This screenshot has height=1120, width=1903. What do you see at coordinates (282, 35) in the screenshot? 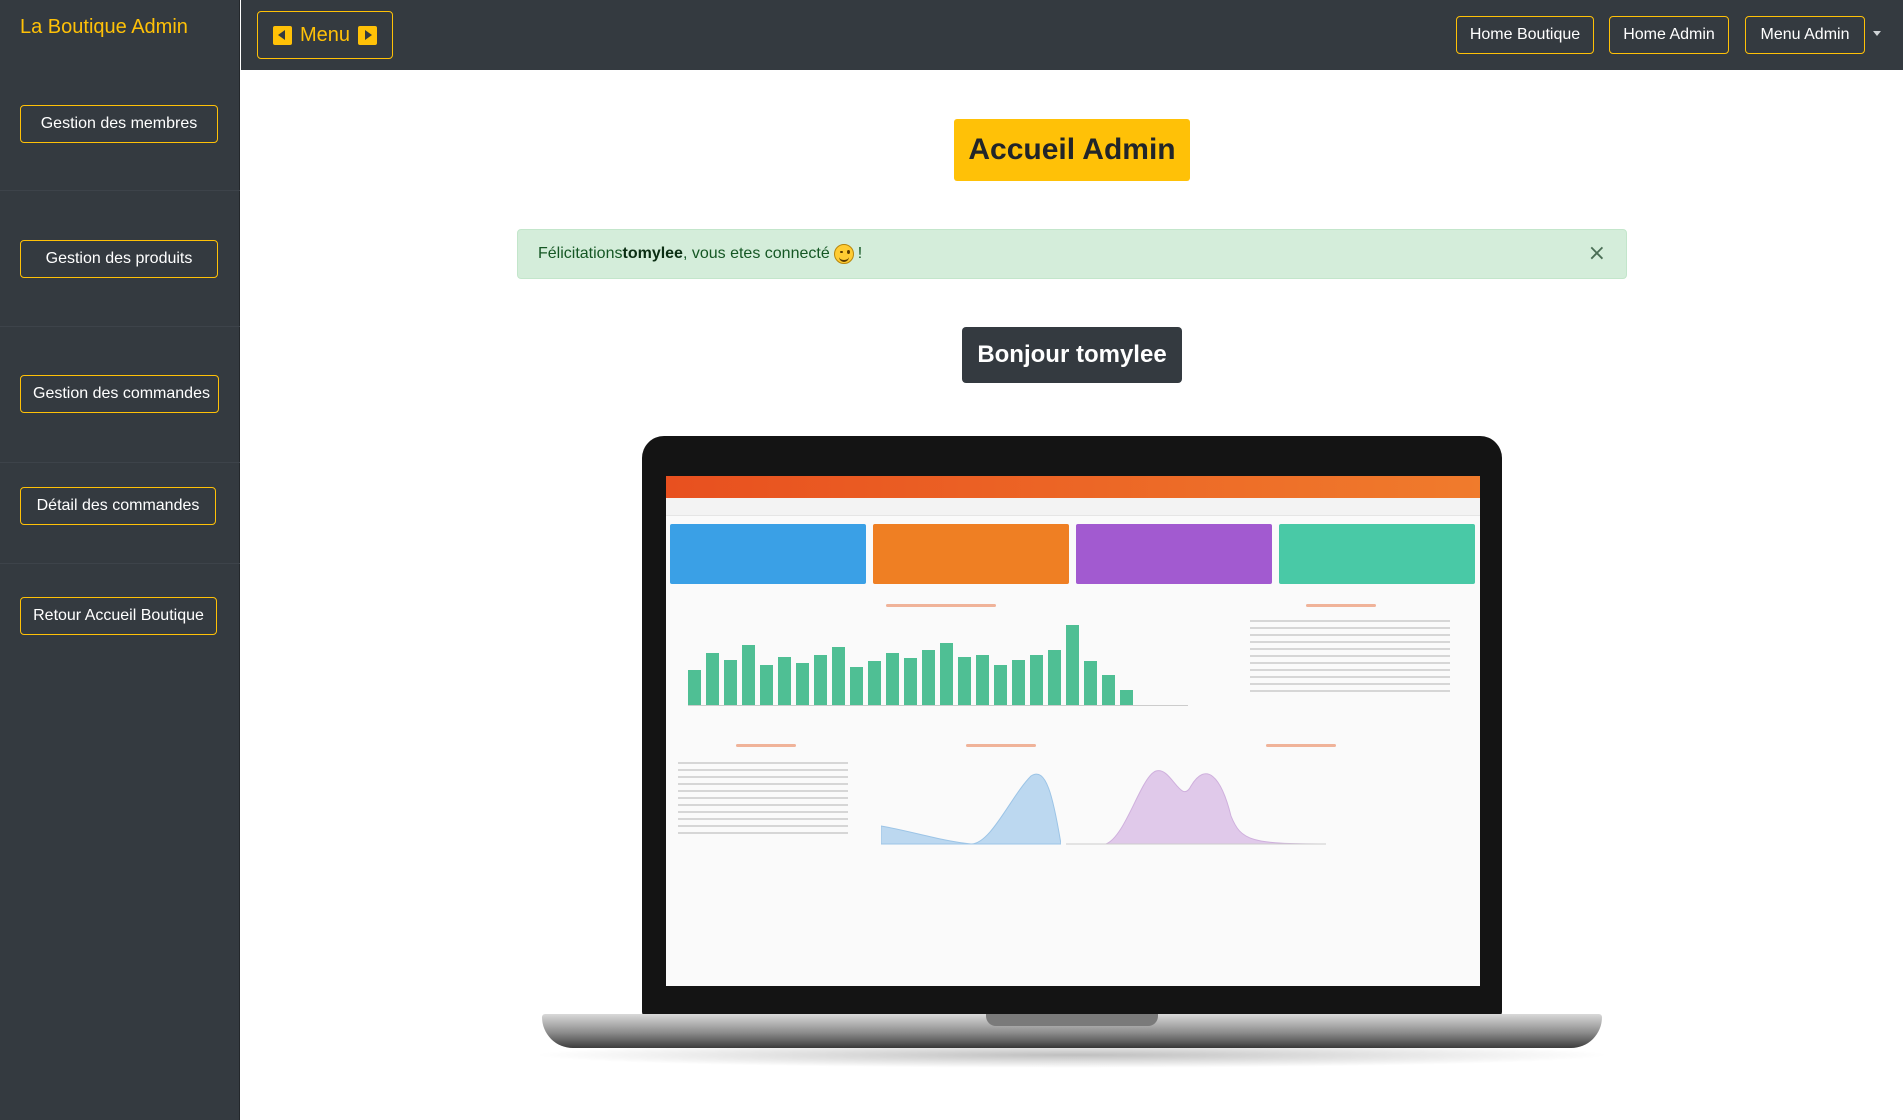
I see `caret-left-icon` at bounding box center [282, 35].